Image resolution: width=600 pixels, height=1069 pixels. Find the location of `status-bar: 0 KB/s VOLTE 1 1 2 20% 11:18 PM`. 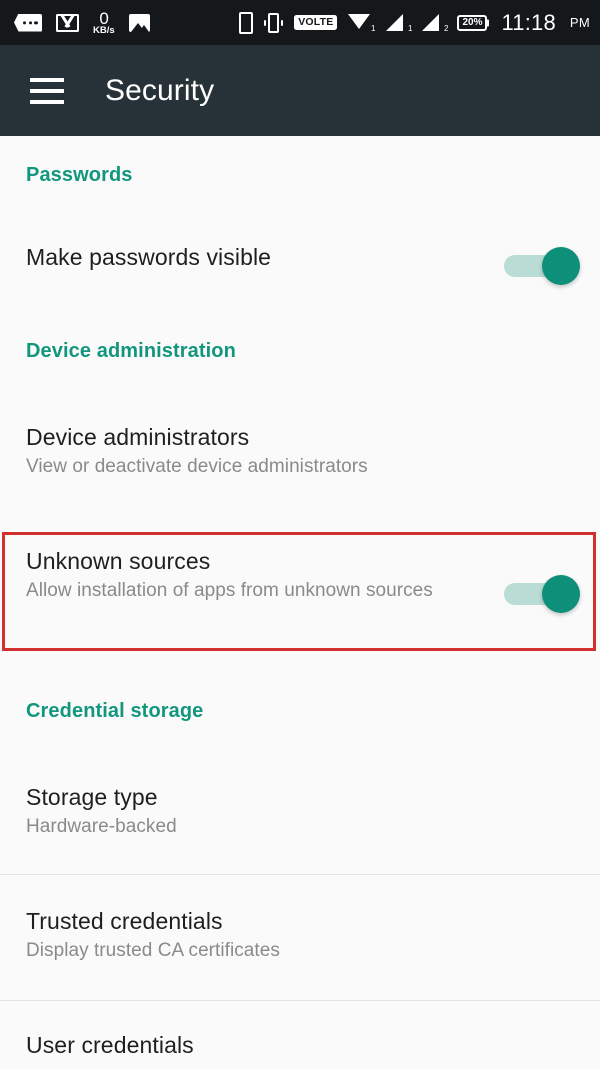

status-bar: 0 KB/s VOLTE 1 1 2 20% 11:18 PM is located at coordinates (300, 22).